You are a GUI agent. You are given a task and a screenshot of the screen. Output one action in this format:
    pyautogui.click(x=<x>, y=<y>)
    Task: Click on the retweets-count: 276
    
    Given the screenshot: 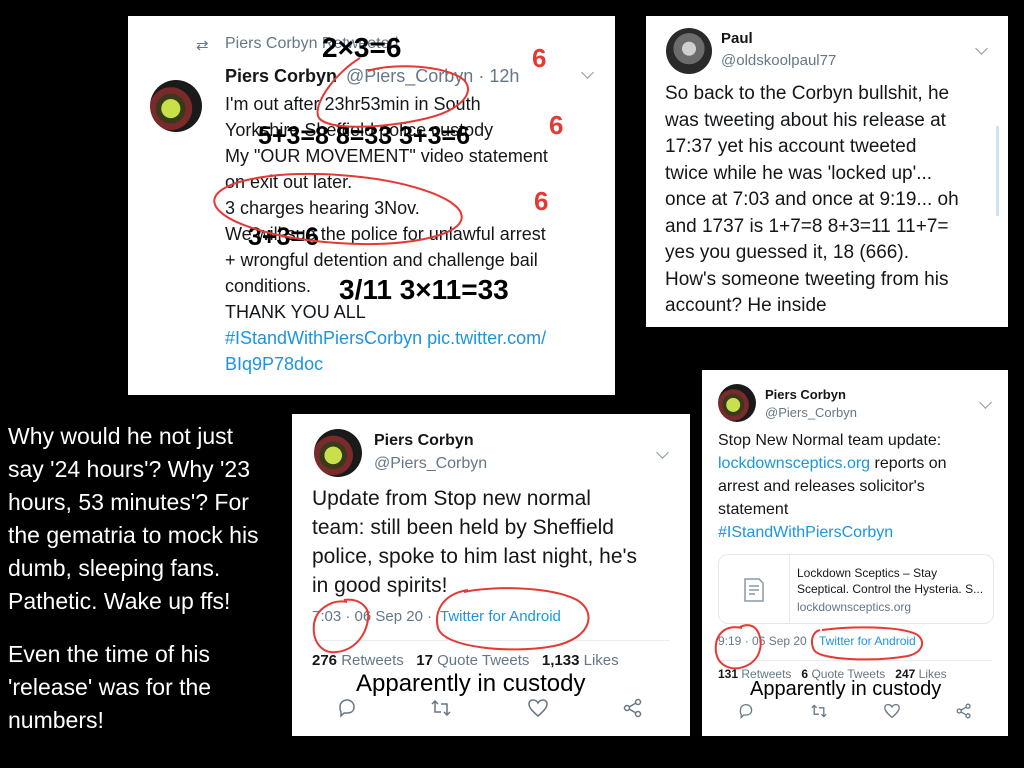 What is the action you would take?
    pyautogui.click(x=324, y=660)
    